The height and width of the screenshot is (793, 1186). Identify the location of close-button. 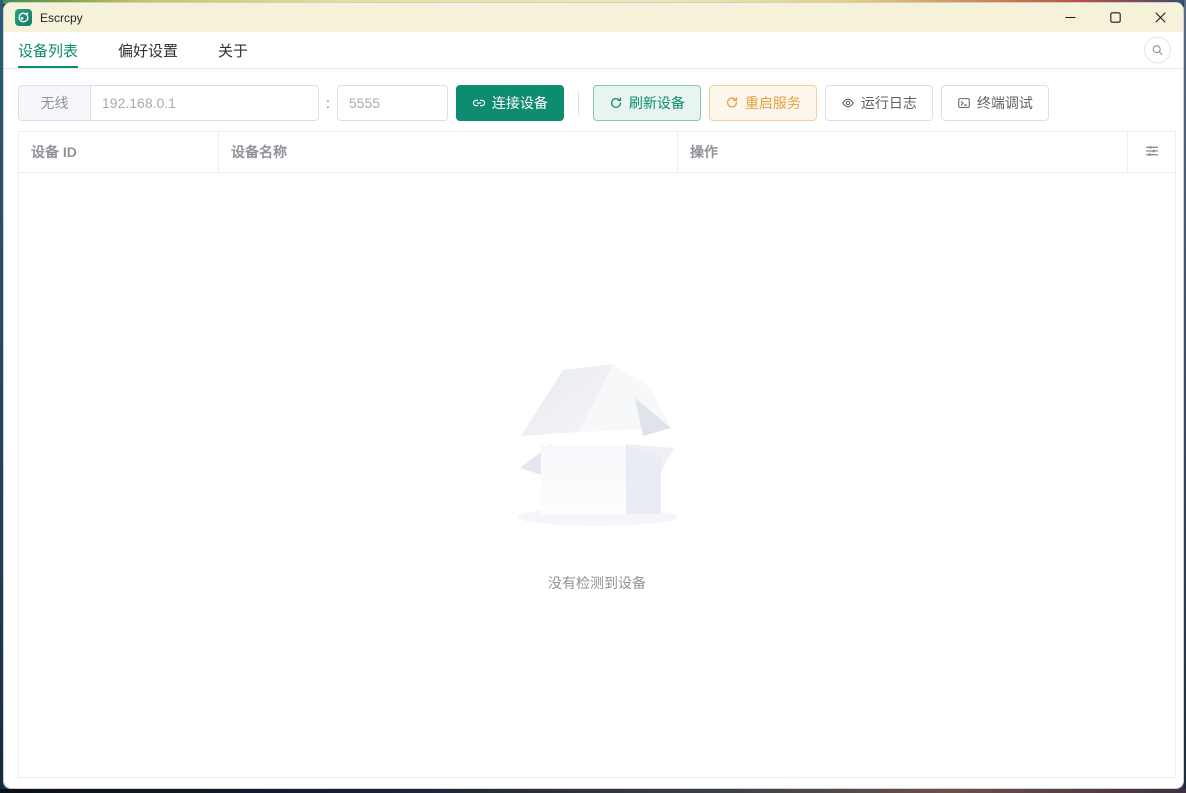
(1160, 17).